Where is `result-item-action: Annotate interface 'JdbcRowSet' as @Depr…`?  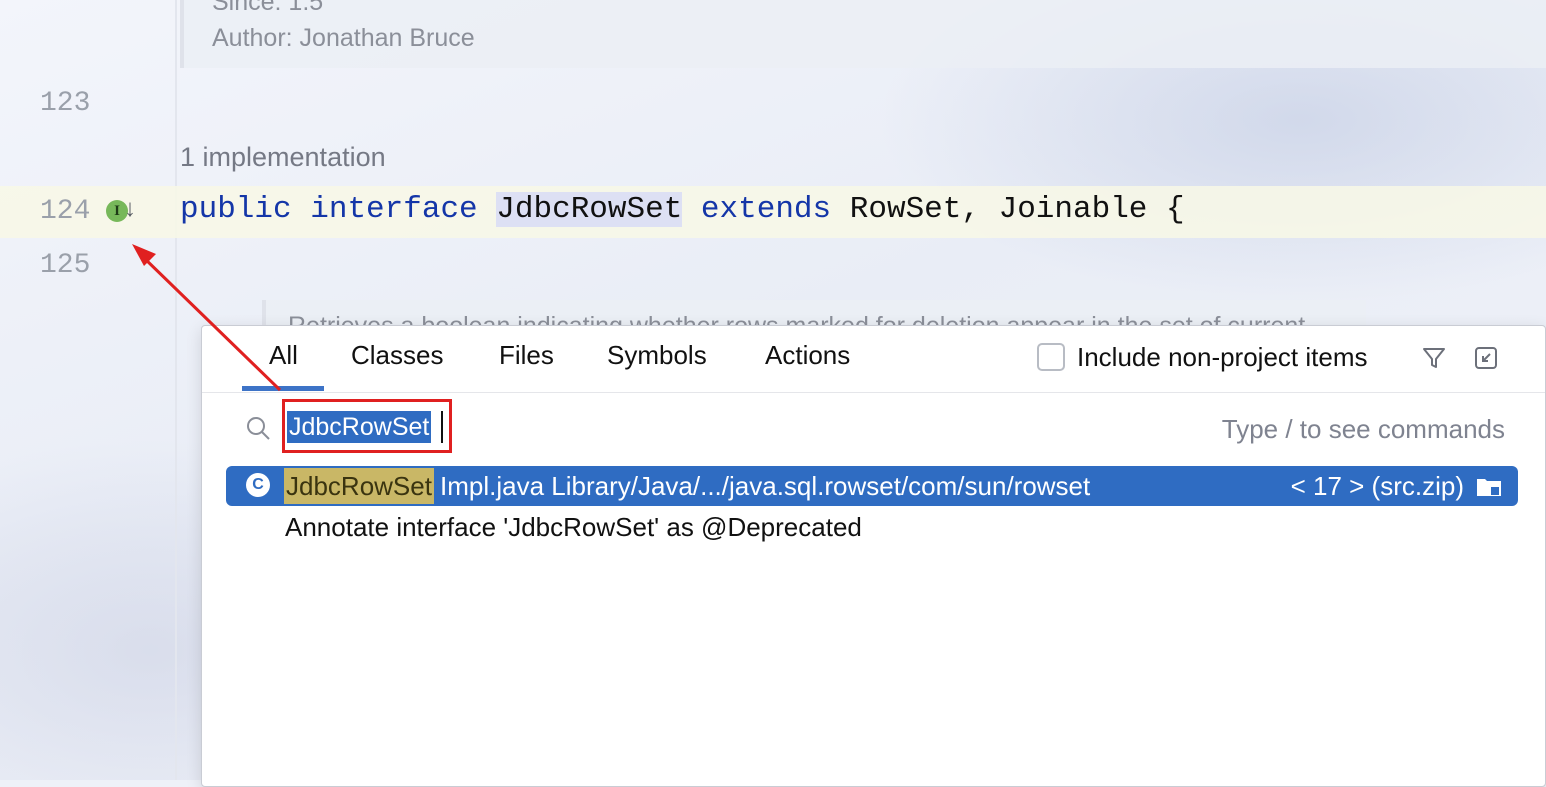 result-item-action: Annotate interface 'JdbcRowSet' as @Depr… is located at coordinates (573, 527).